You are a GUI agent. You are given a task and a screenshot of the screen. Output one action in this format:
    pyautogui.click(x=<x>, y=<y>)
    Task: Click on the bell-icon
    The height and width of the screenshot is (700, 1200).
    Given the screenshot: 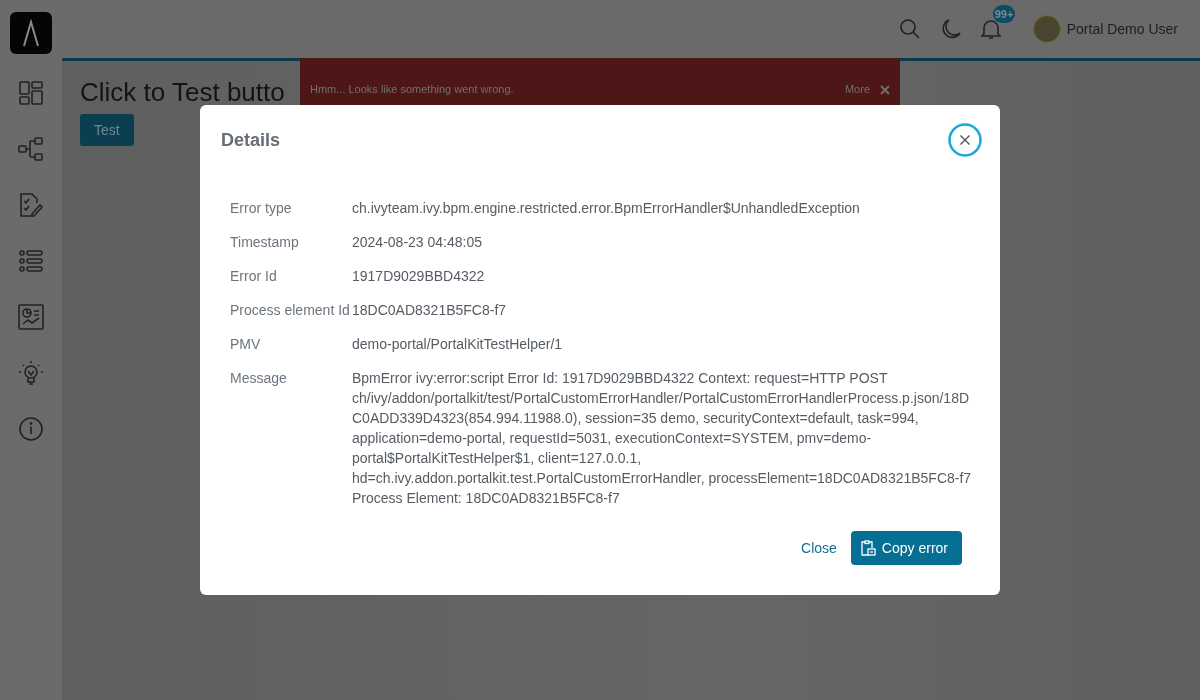 What is the action you would take?
    pyautogui.click(x=990, y=29)
    